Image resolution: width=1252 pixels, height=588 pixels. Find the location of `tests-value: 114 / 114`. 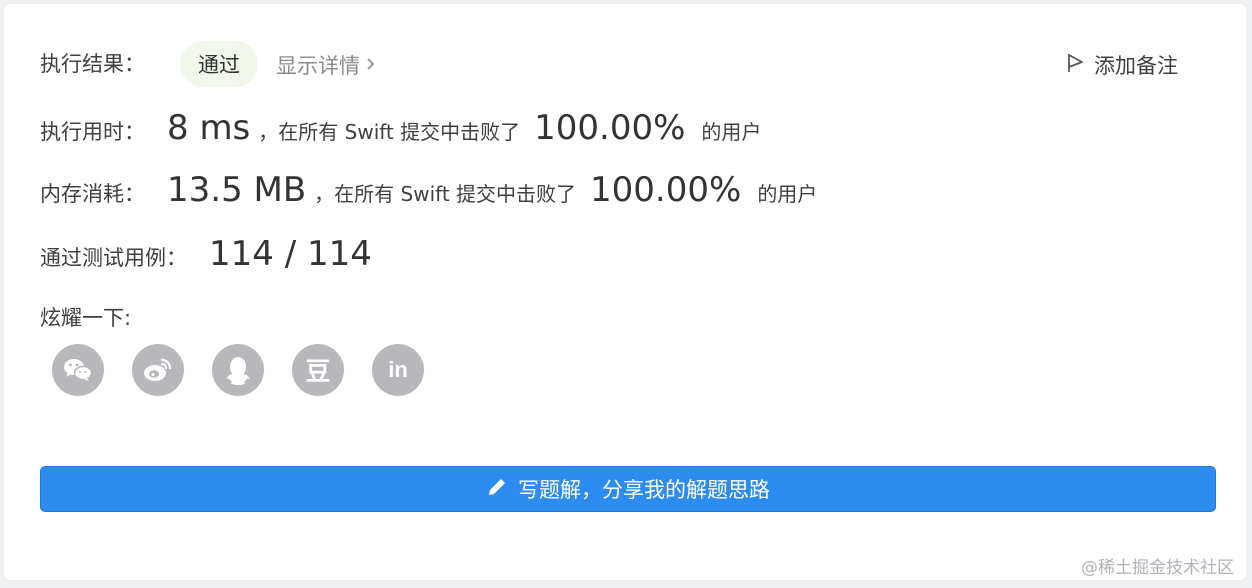

tests-value: 114 / 114 is located at coordinates (290, 254).